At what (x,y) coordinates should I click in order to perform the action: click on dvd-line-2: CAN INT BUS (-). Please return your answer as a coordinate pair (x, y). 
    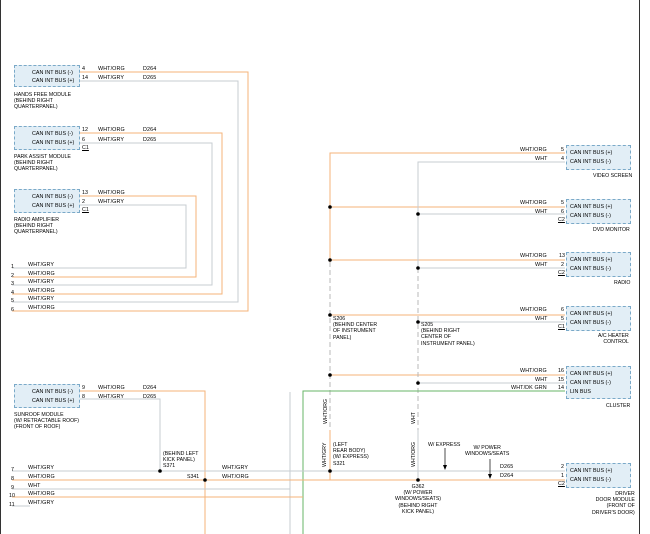
    Looking at the image, I should click on (590, 216).